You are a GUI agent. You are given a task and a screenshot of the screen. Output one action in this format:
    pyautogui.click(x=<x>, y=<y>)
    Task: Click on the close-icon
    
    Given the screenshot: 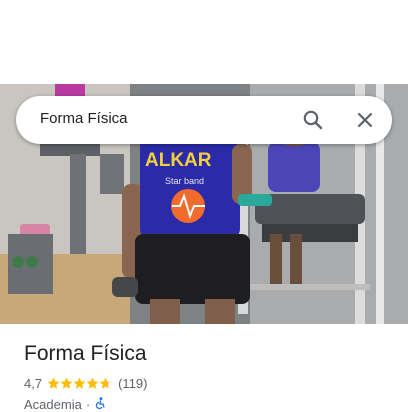 What is the action you would take?
    pyautogui.click(x=365, y=120)
    